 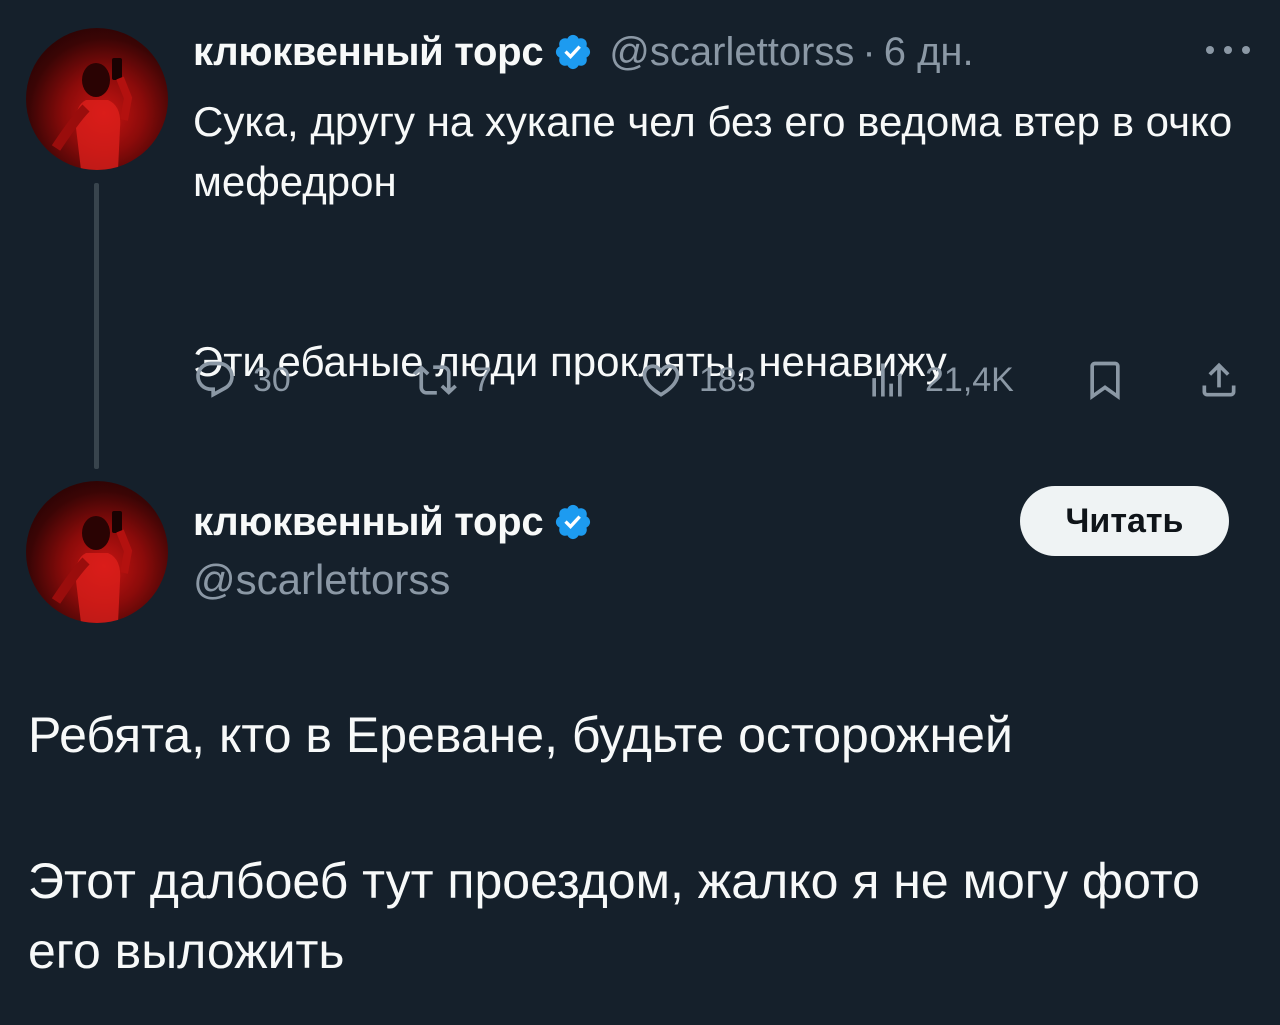 I want to click on bookmark-button, so click(x=1105, y=380).